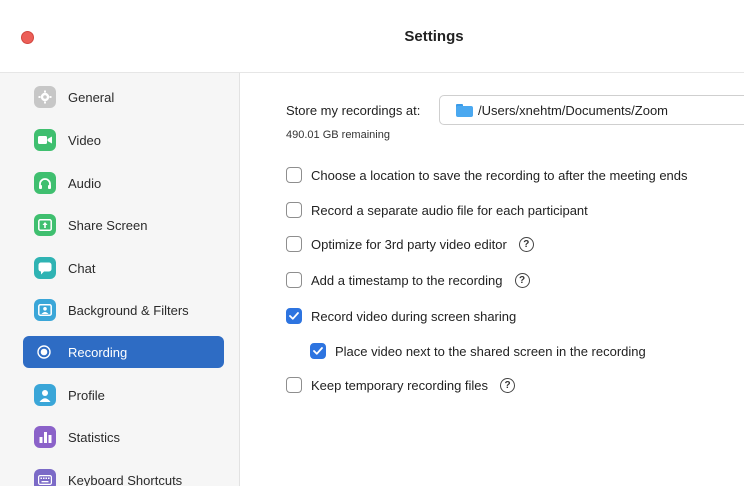 Image resolution: width=744 pixels, height=486 pixels. What do you see at coordinates (108, 225) in the screenshot?
I see `sidebar-item-label: Share Screen` at bounding box center [108, 225].